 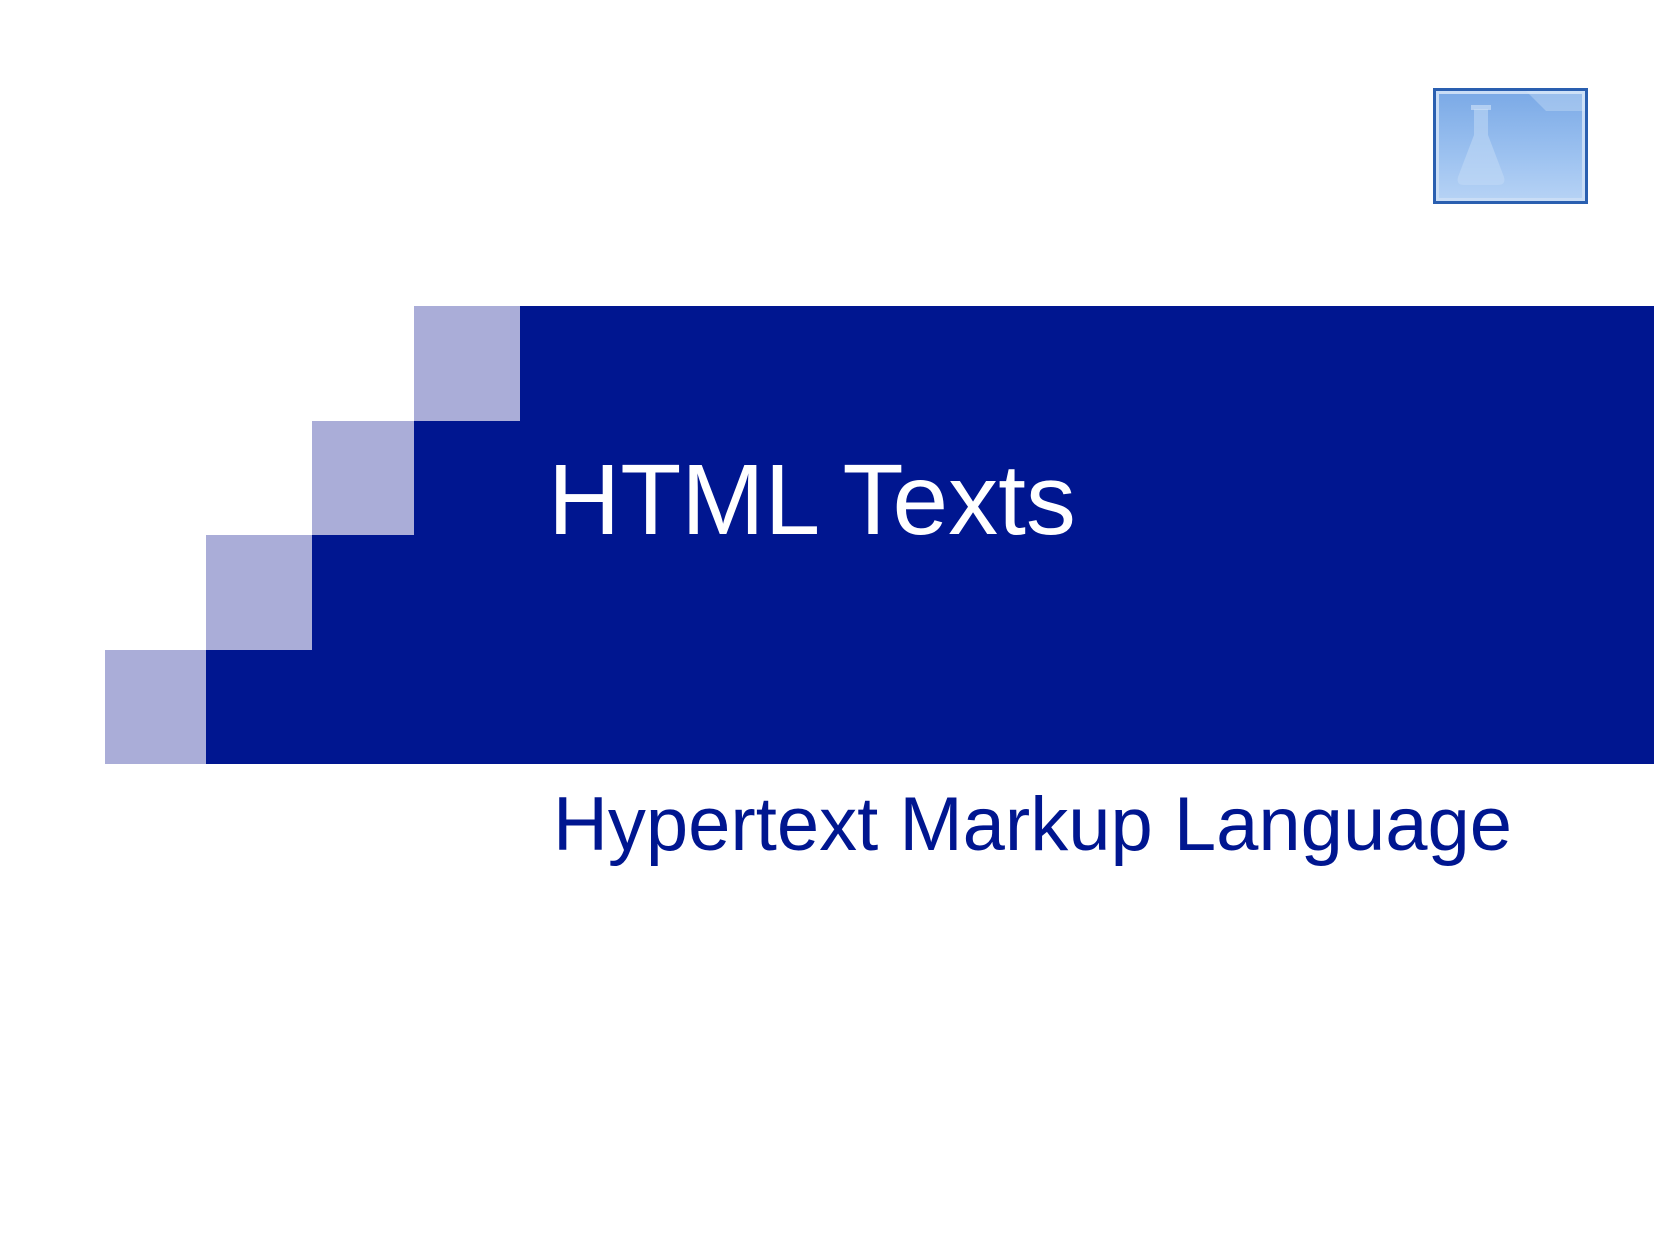 What do you see at coordinates (812, 500) in the screenshot?
I see `slide-title: HTML Texts` at bounding box center [812, 500].